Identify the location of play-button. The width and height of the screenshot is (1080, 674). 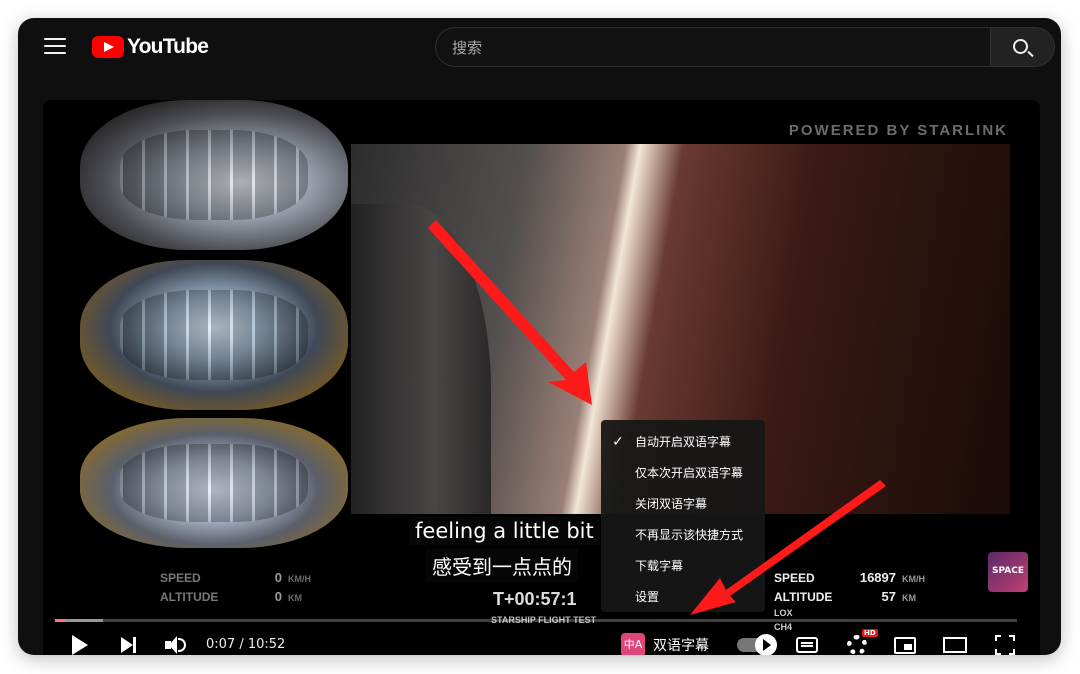
(80, 641).